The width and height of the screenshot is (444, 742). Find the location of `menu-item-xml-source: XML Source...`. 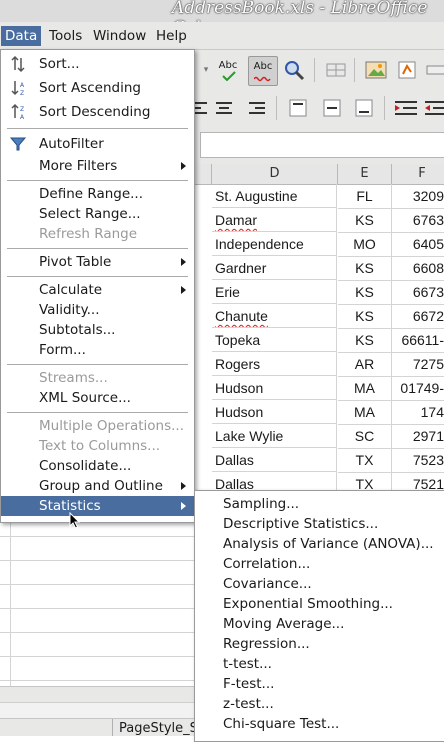

menu-item-xml-source: XML Source... is located at coordinates (97, 398).